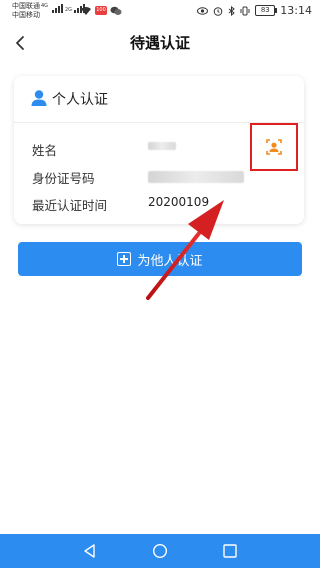  What do you see at coordinates (69, 10) in the screenshot?
I see `network-type-2: 2G` at bounding box center [69, 10].